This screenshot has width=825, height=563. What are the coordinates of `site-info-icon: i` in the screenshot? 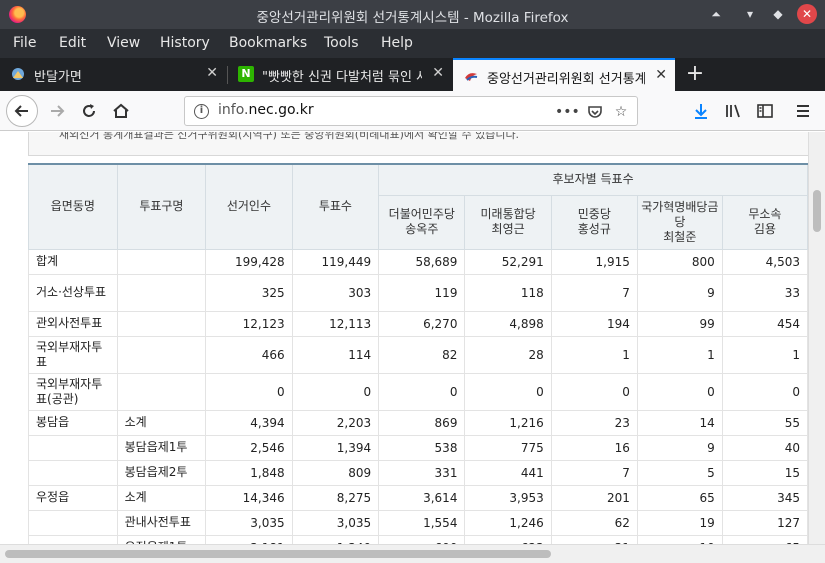 It's located at (201, 111).